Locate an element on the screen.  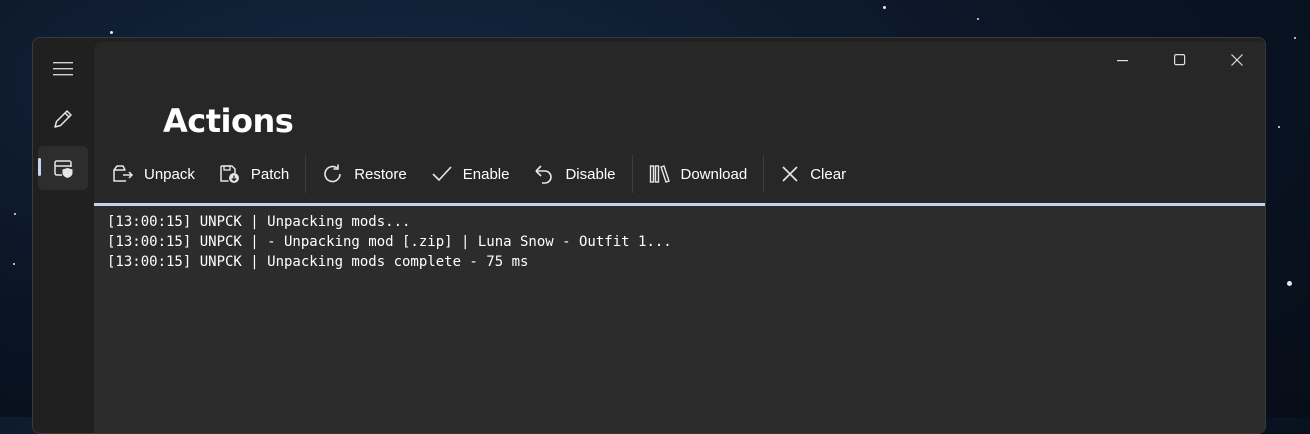
shield-folder-icon is located at coordinates (63, 169).